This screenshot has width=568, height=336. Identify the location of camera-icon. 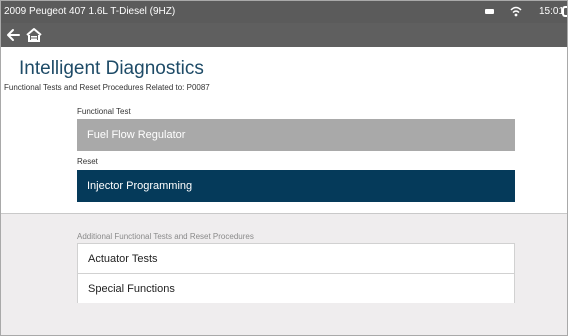
(564, 11).